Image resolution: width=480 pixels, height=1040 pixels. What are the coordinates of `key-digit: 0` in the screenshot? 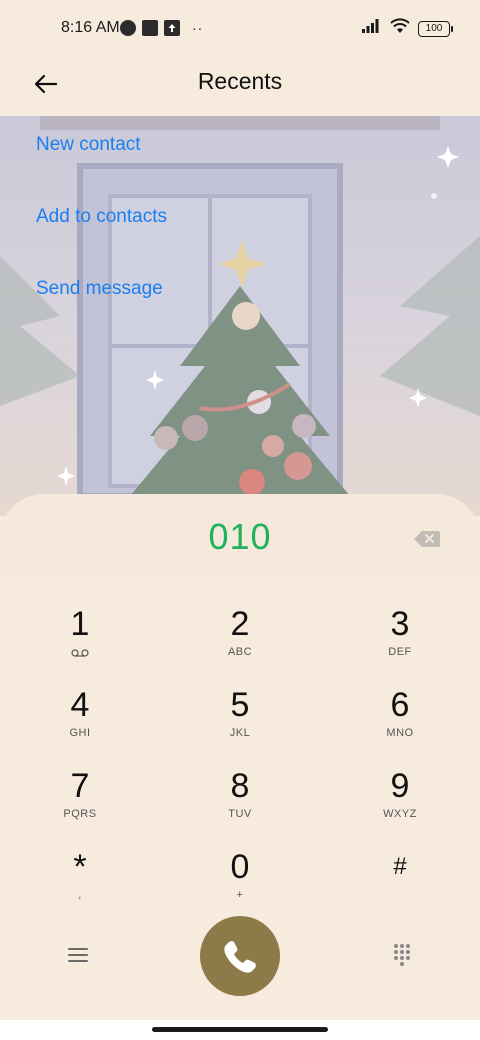 It's located at (240, 867).